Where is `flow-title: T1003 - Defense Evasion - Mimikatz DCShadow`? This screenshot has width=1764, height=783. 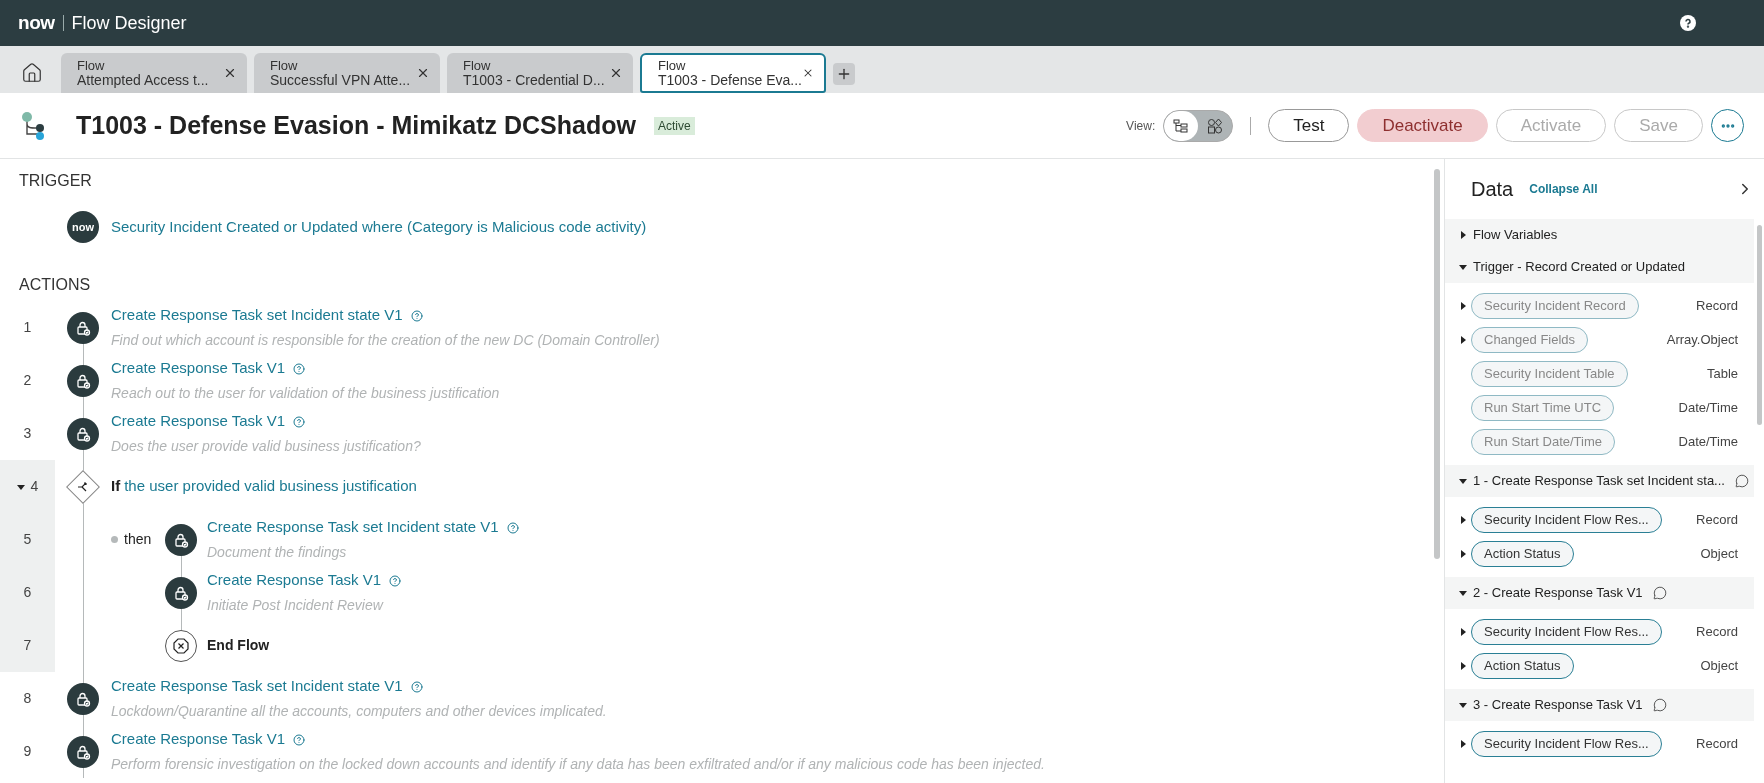 flow-title: T1003 - Defense Evasion - Mimikatz DCShadow is located at coordinates (356, 125).